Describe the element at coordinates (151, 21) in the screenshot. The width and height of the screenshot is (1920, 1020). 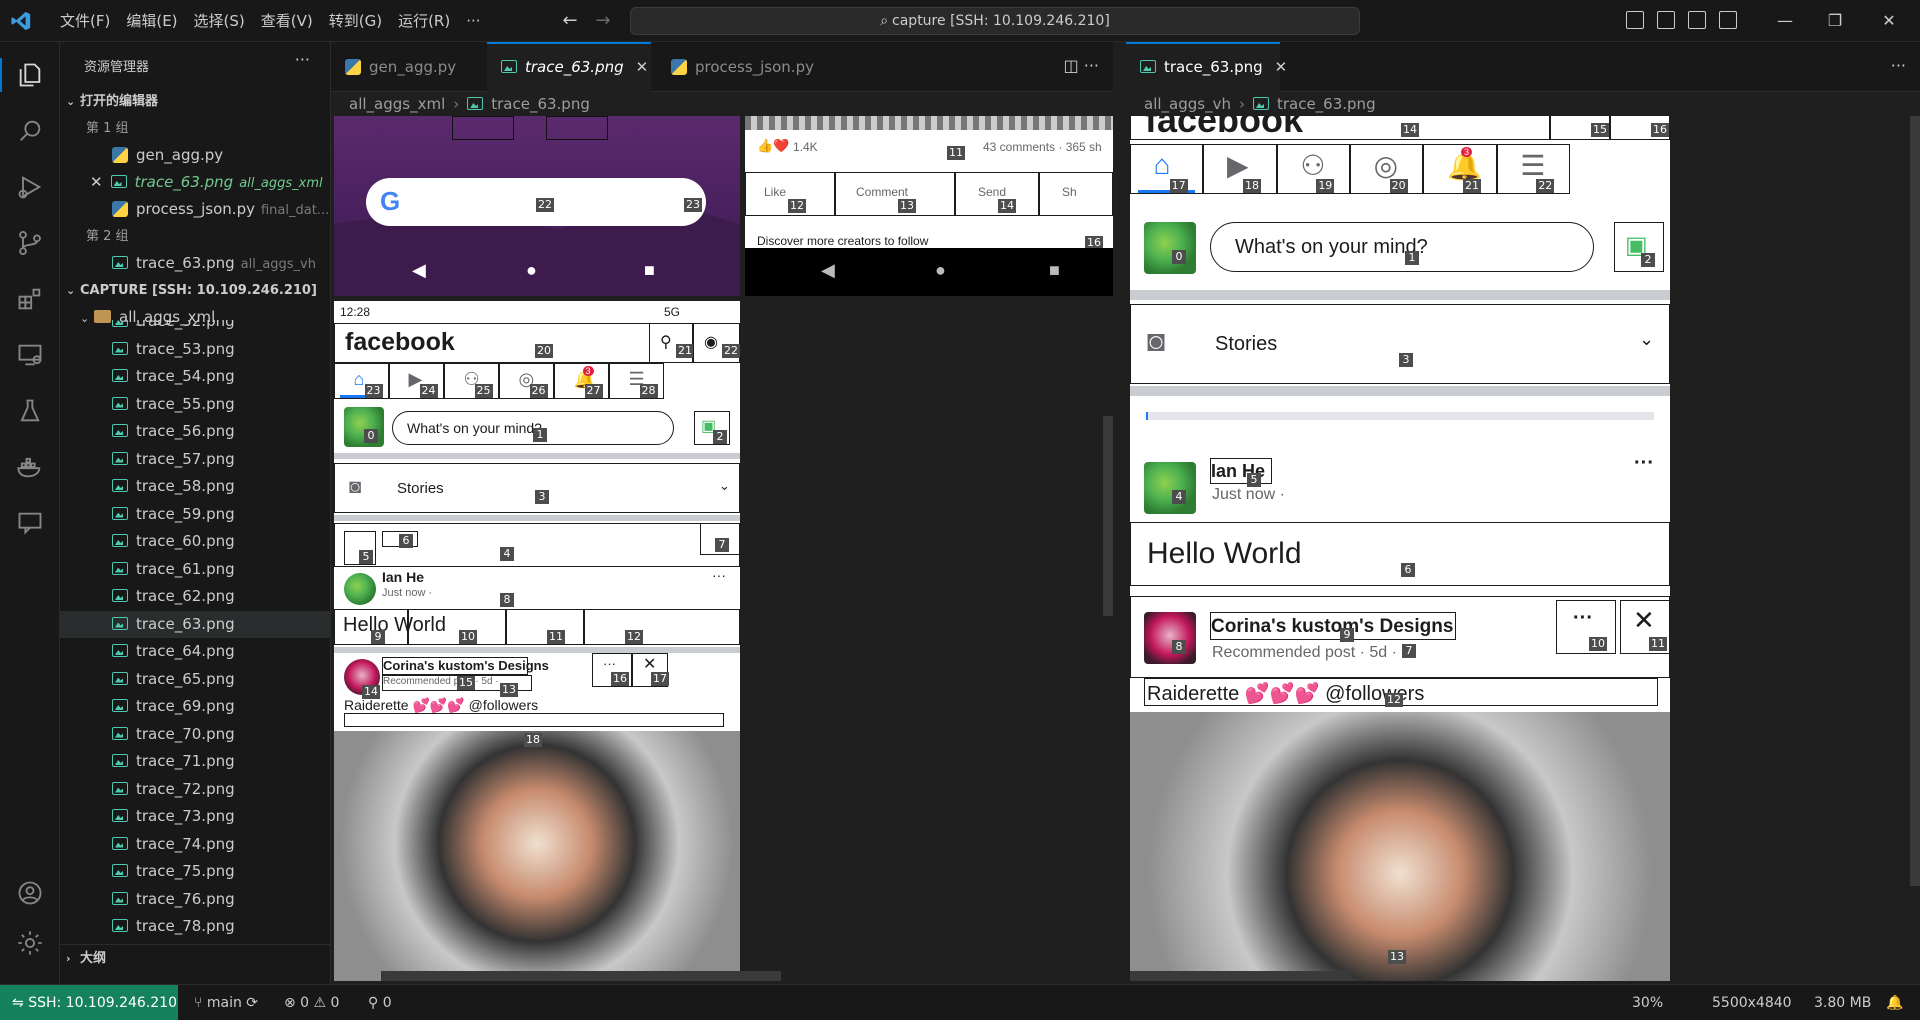
I see `menu-edit: 编辑(E)` at that location.